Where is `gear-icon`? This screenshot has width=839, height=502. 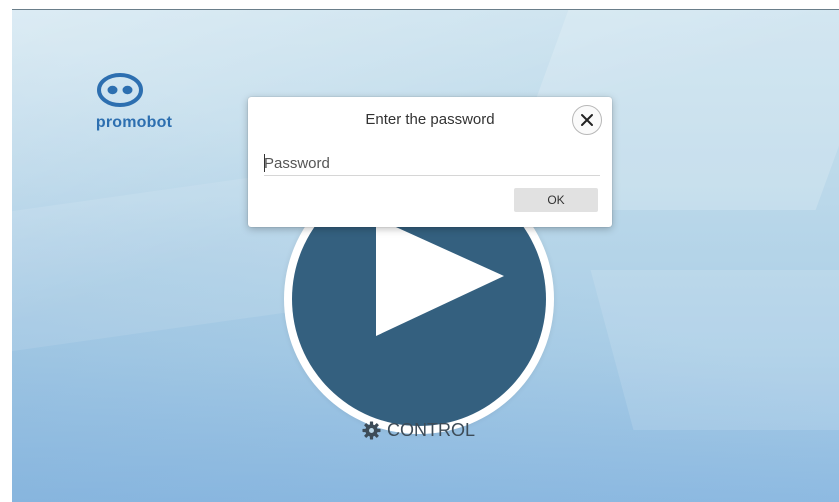
gear-icon is located at coordinates (371, 430).